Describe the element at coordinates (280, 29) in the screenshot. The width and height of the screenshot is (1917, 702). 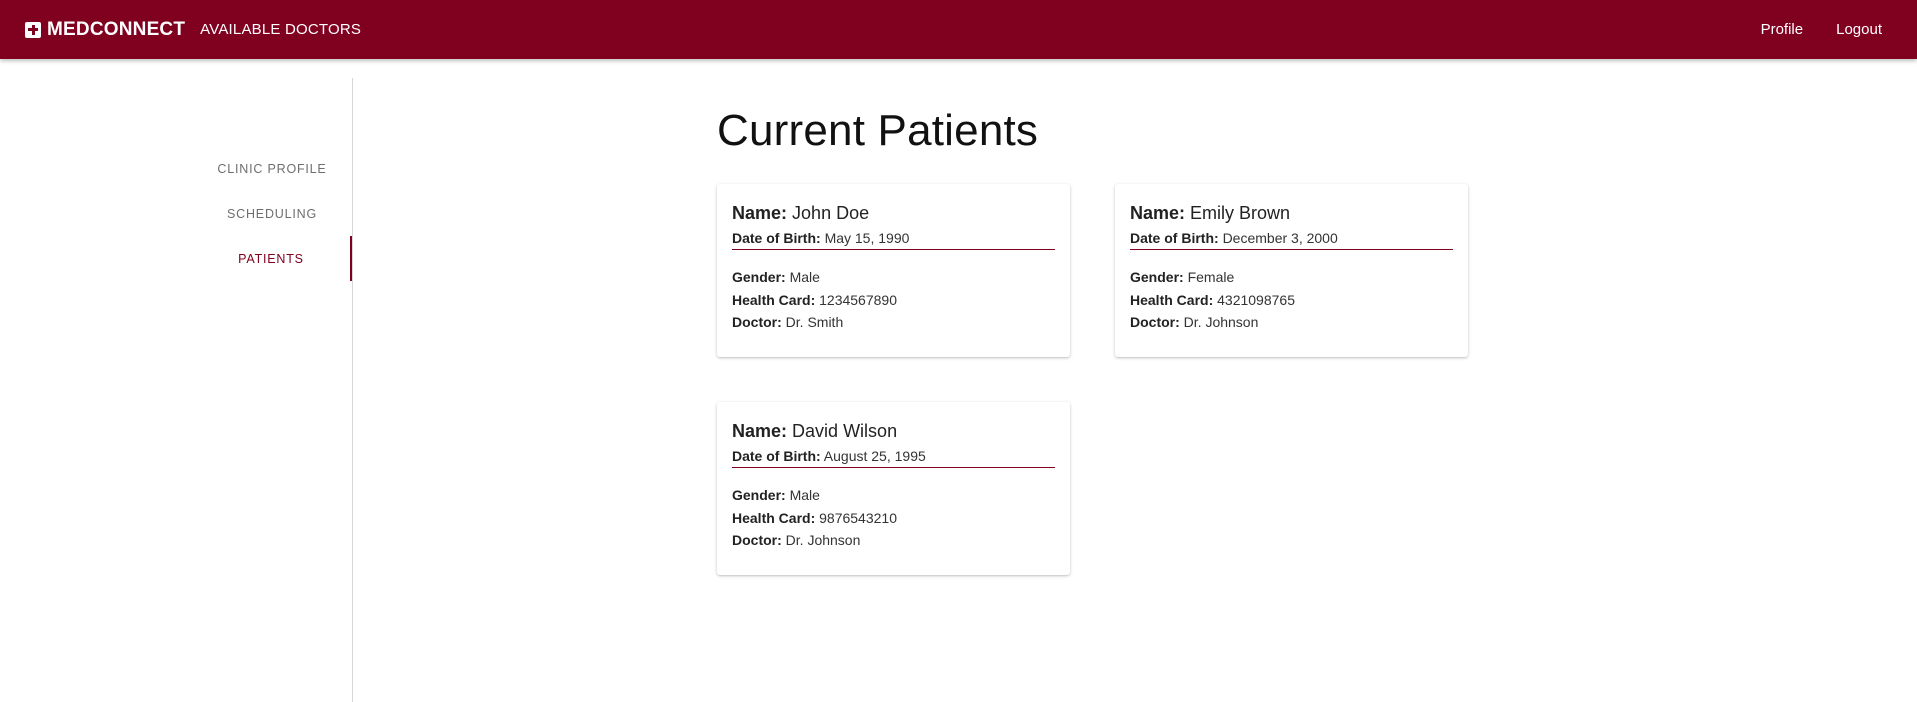
I see `available-doctors-link: AVAILABLE DOCTORS` at that location.